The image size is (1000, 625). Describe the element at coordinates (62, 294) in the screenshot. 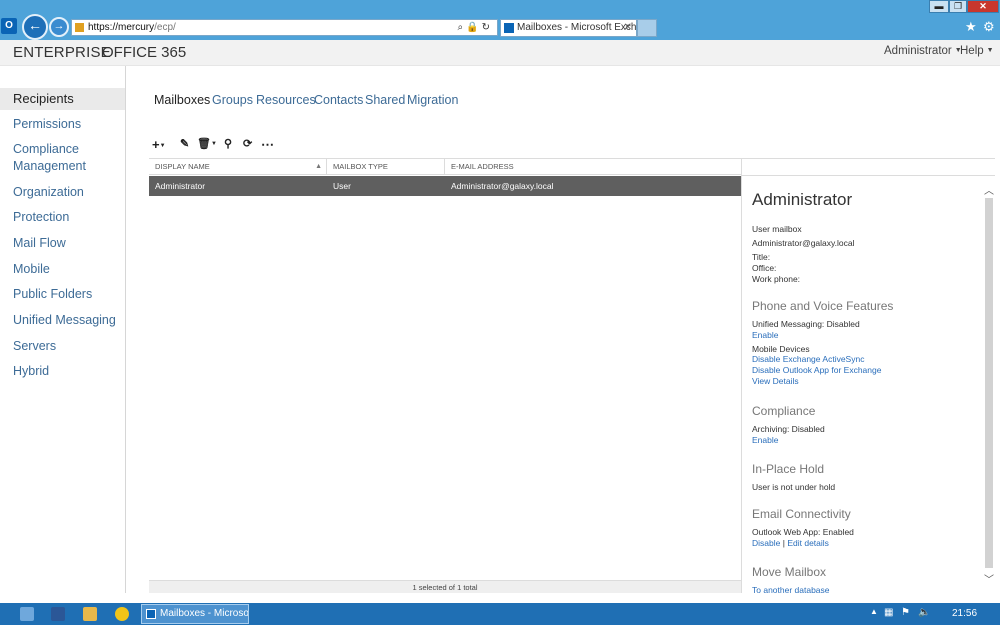

I see `nav-item-public-folders: Public Folders` at that location.